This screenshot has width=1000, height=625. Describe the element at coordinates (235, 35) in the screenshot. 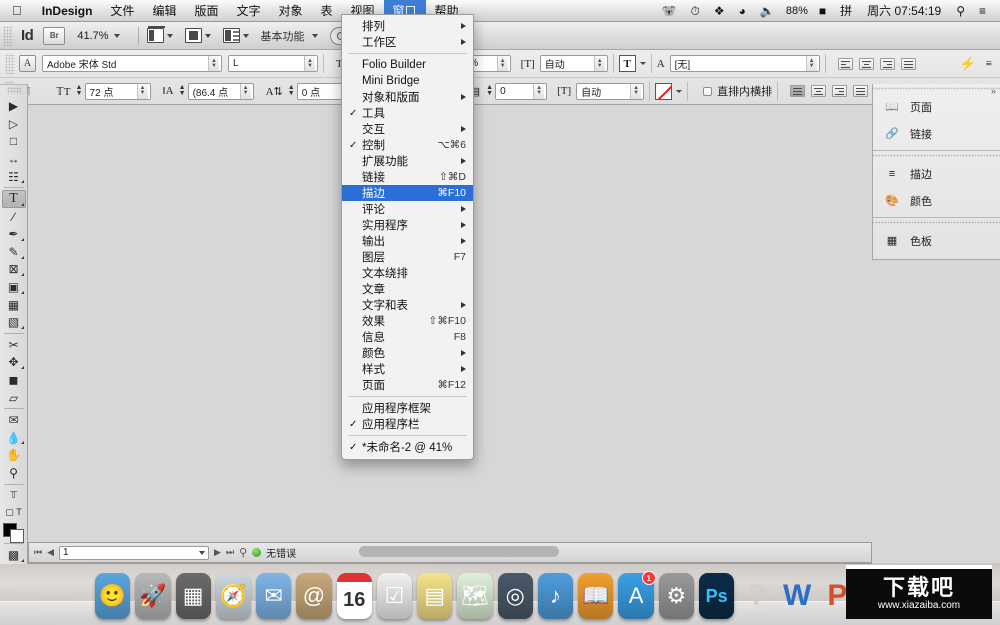

I see `arrange-documents-button` at that location.